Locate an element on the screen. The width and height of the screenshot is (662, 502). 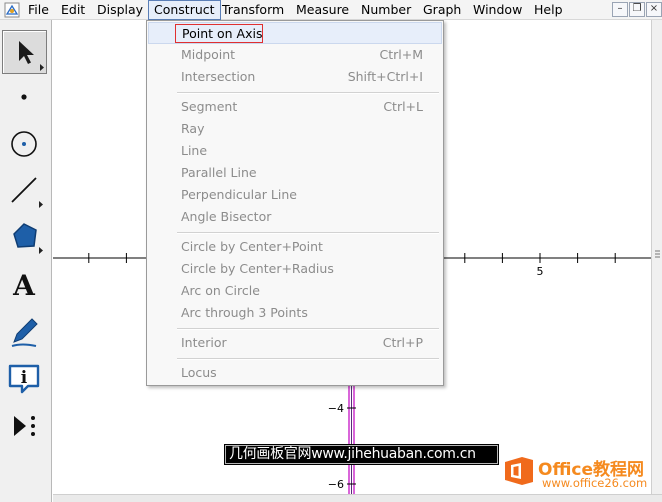
menu-item-label: Angle Bisector is located at coordinates (226, 216).